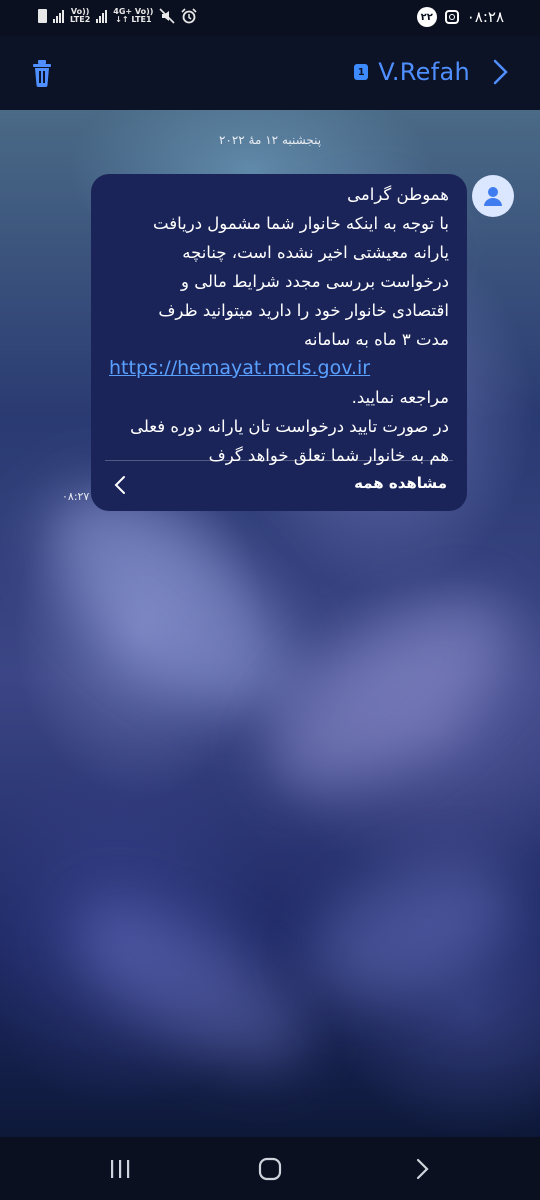 The height and width of the screenshot is (1200, 540). Describe the element at coordinates (42, 16) in the screenshot. I see `battery-icon` at that location.